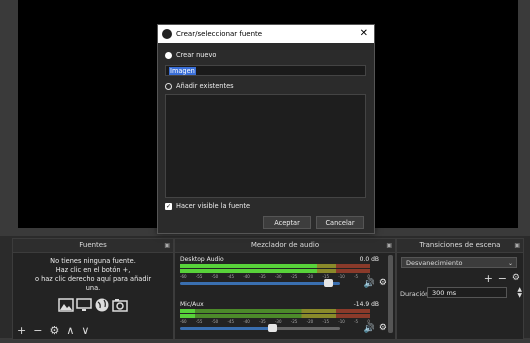 This screenshot has width=530, height=343. I want to click on existing-sources-list, so click(265, 146).